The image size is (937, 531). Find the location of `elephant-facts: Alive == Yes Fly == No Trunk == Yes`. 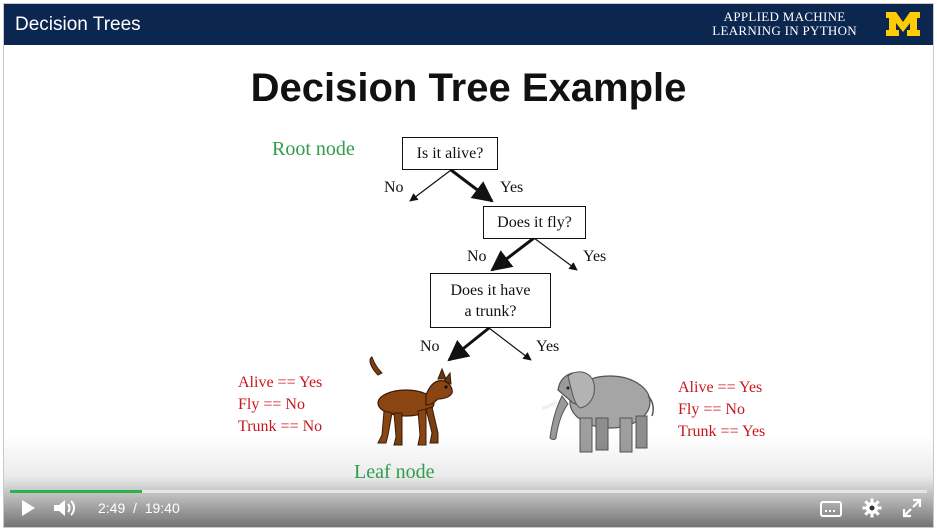

elephant-facts: Alive == Yes Fly == No Trunk == Yes is located at coordinates (721, 410).